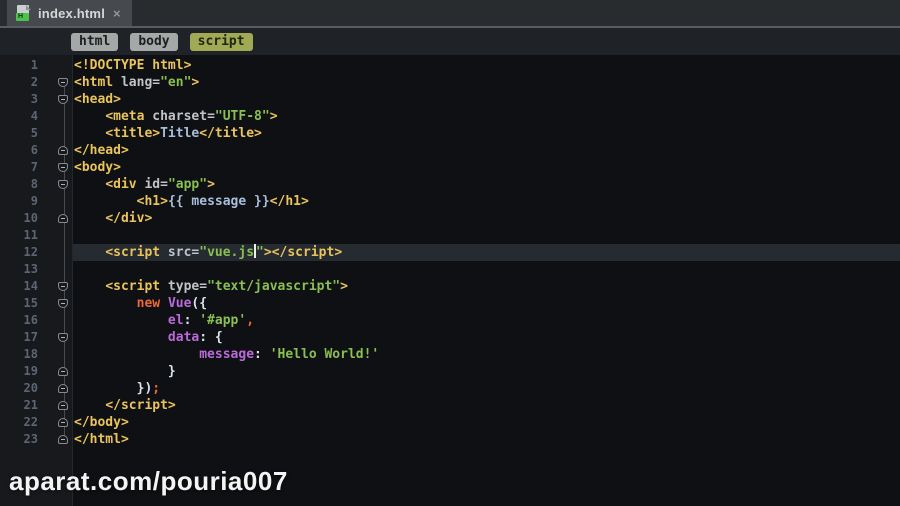  I want to click on line-number: 12, so click(30, 252).